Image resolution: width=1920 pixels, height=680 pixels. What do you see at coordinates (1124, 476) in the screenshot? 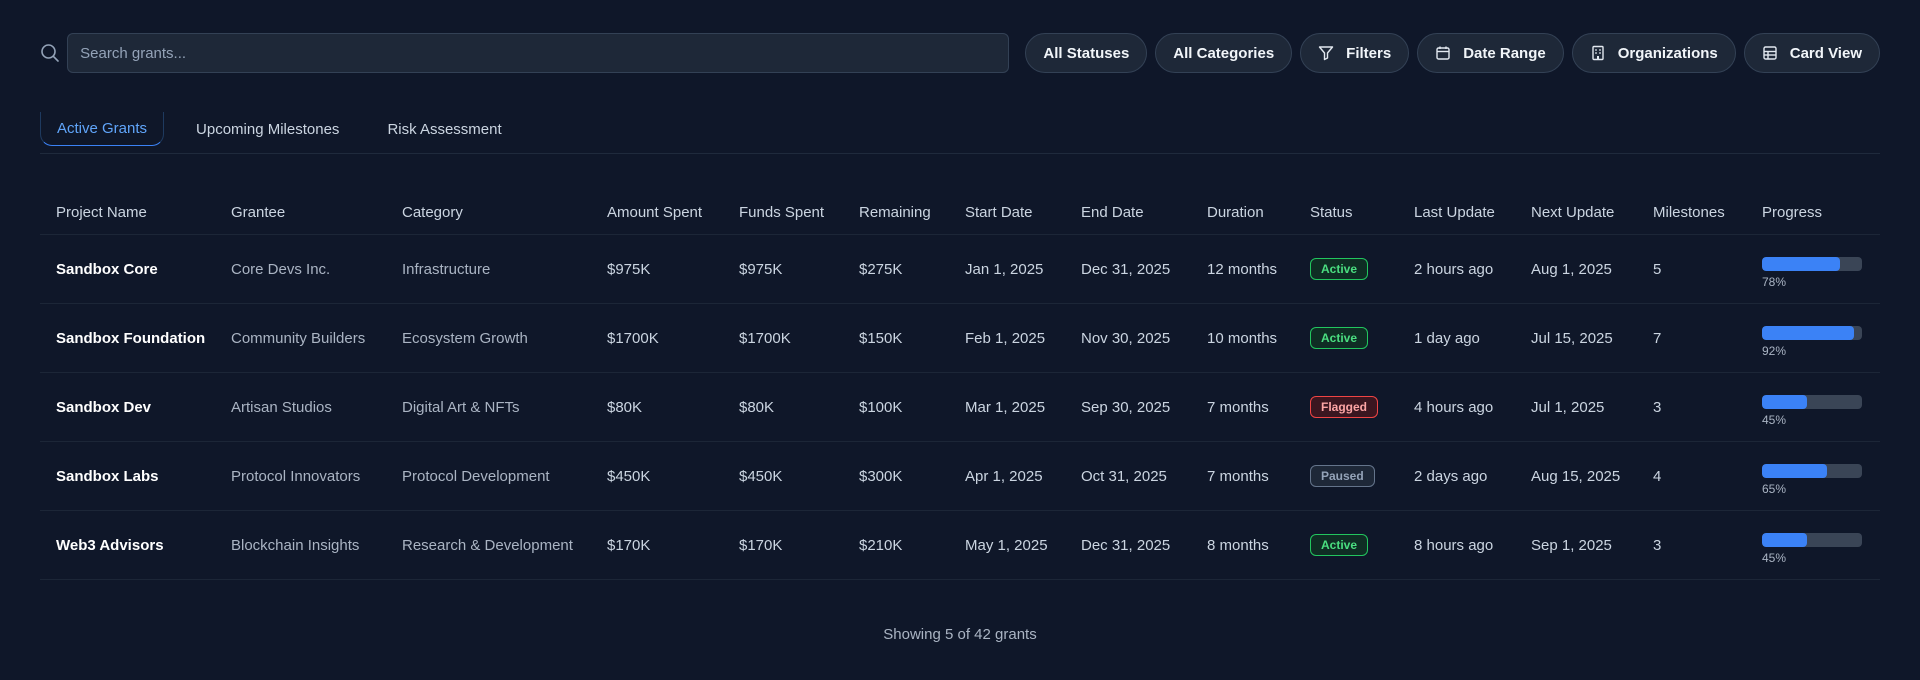
I see `end-date-cell: Oct 31, 2025` at bounding box center [1124, 476].